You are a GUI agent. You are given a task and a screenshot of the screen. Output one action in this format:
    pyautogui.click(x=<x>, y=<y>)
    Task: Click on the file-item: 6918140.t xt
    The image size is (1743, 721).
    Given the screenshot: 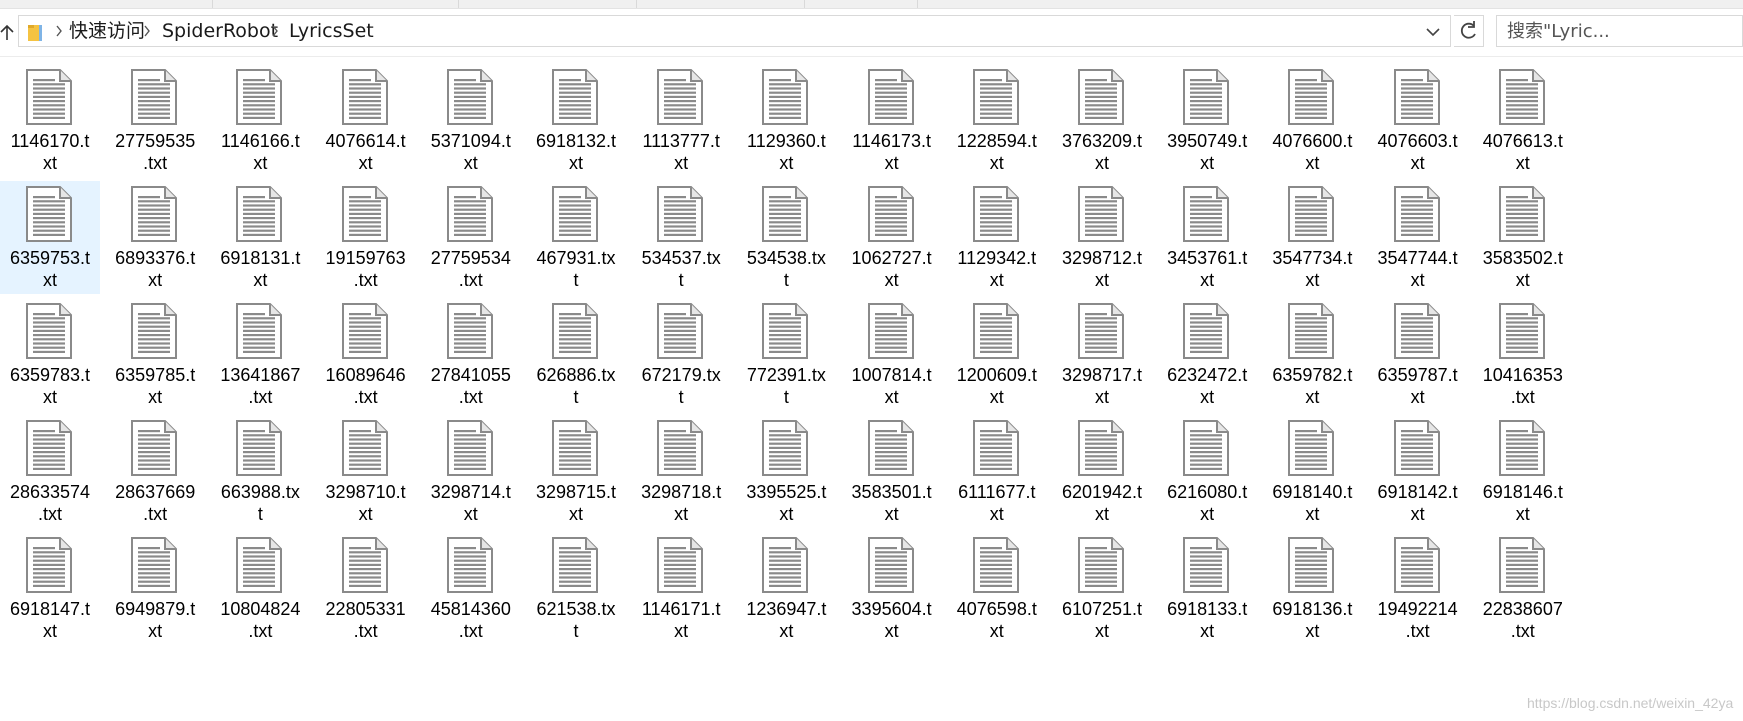 What is the action you would take?
    pyautogui.click(x=1312, y=471)
    